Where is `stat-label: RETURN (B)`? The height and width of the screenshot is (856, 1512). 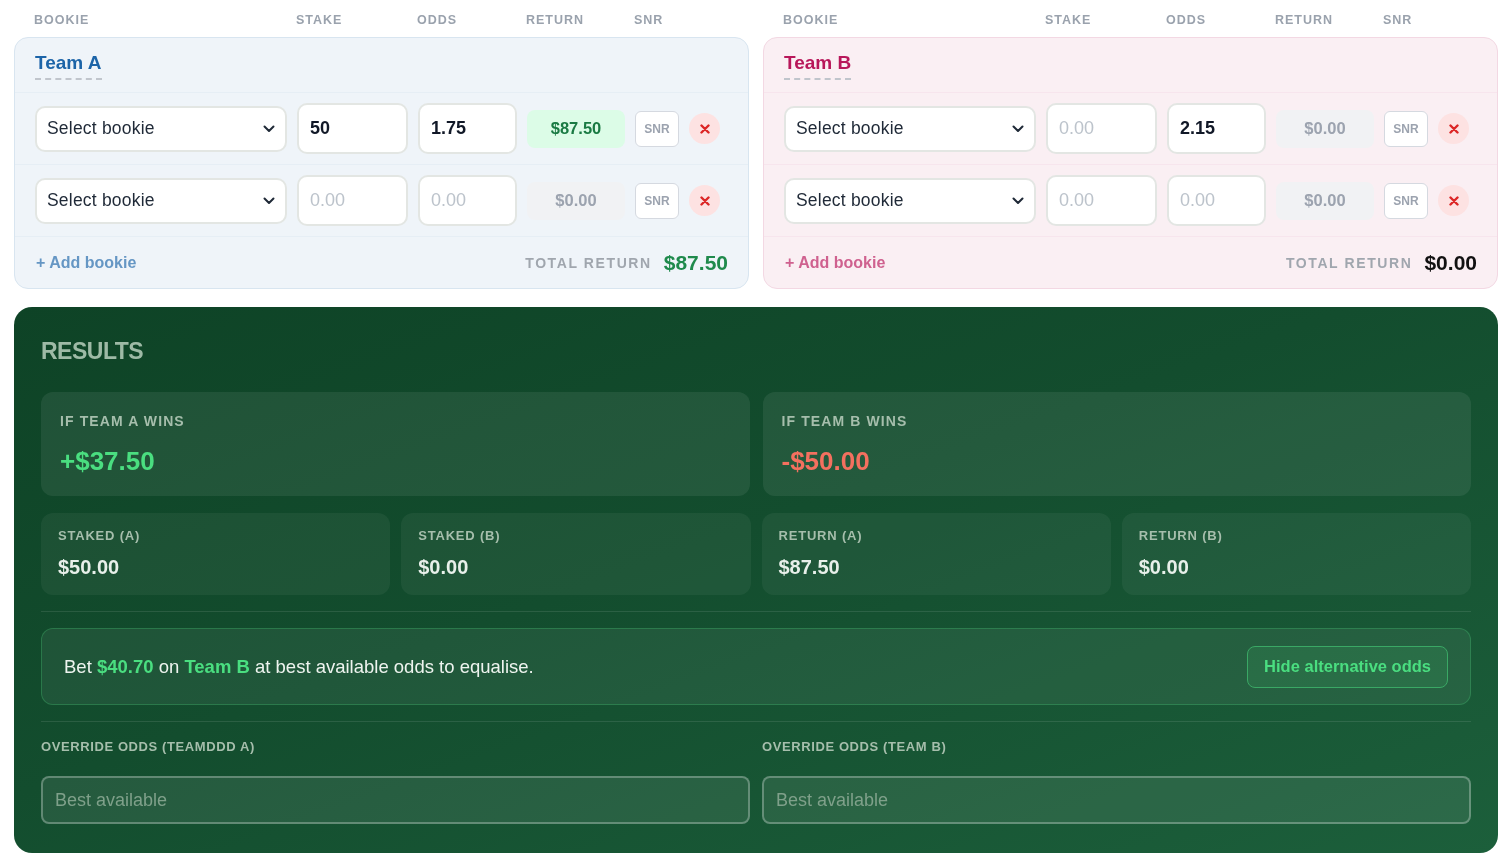
stat-label: RETURN (B) is located at coordinates (1181, 536).